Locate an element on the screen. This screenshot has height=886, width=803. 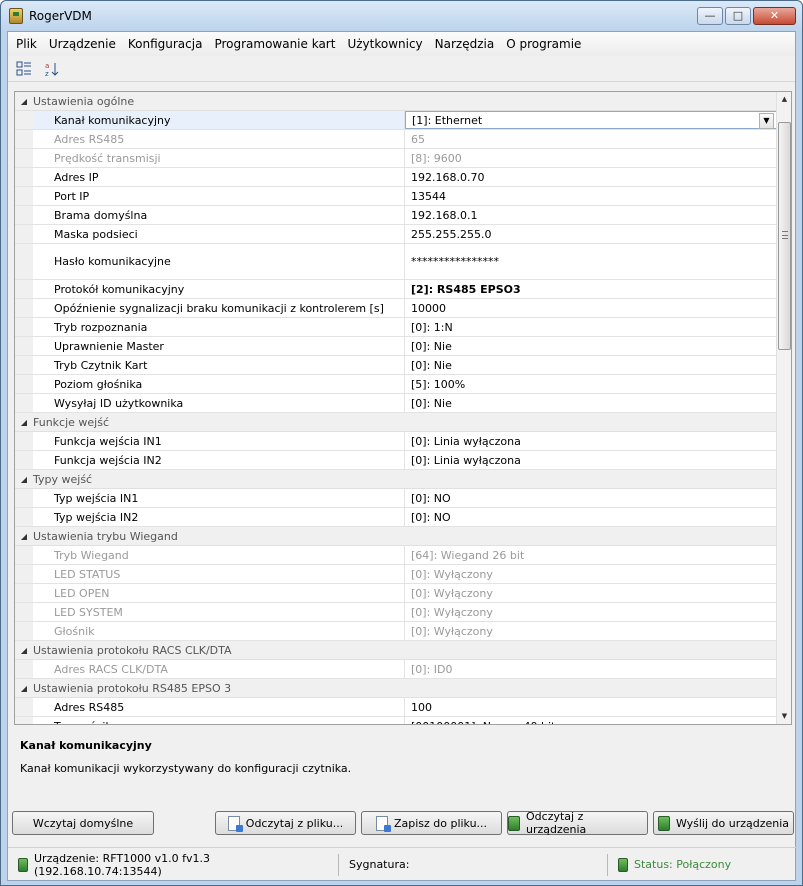
category-header: ◢ Ustawienia protokołu RS485 EPSO 3 is located at coordinates (396, 688).